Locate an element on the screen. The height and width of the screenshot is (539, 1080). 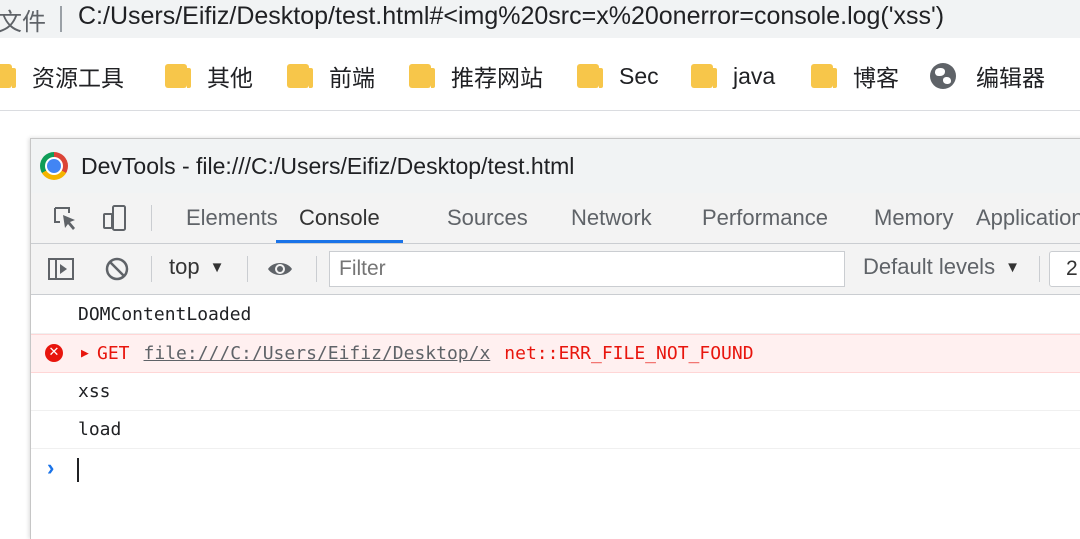
error-method: GET is located at coordinates (113, 353).